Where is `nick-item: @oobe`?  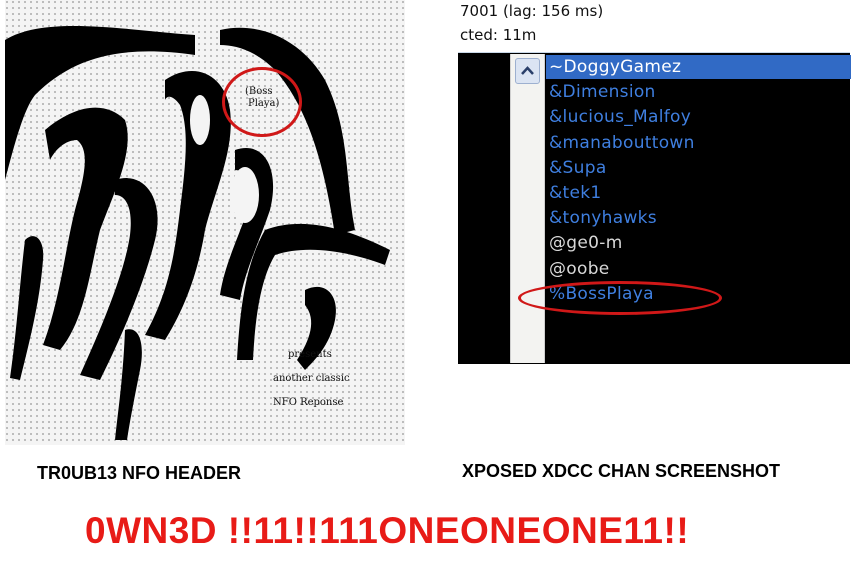 nick-item: @oobe is located at coordinates (698, 269).